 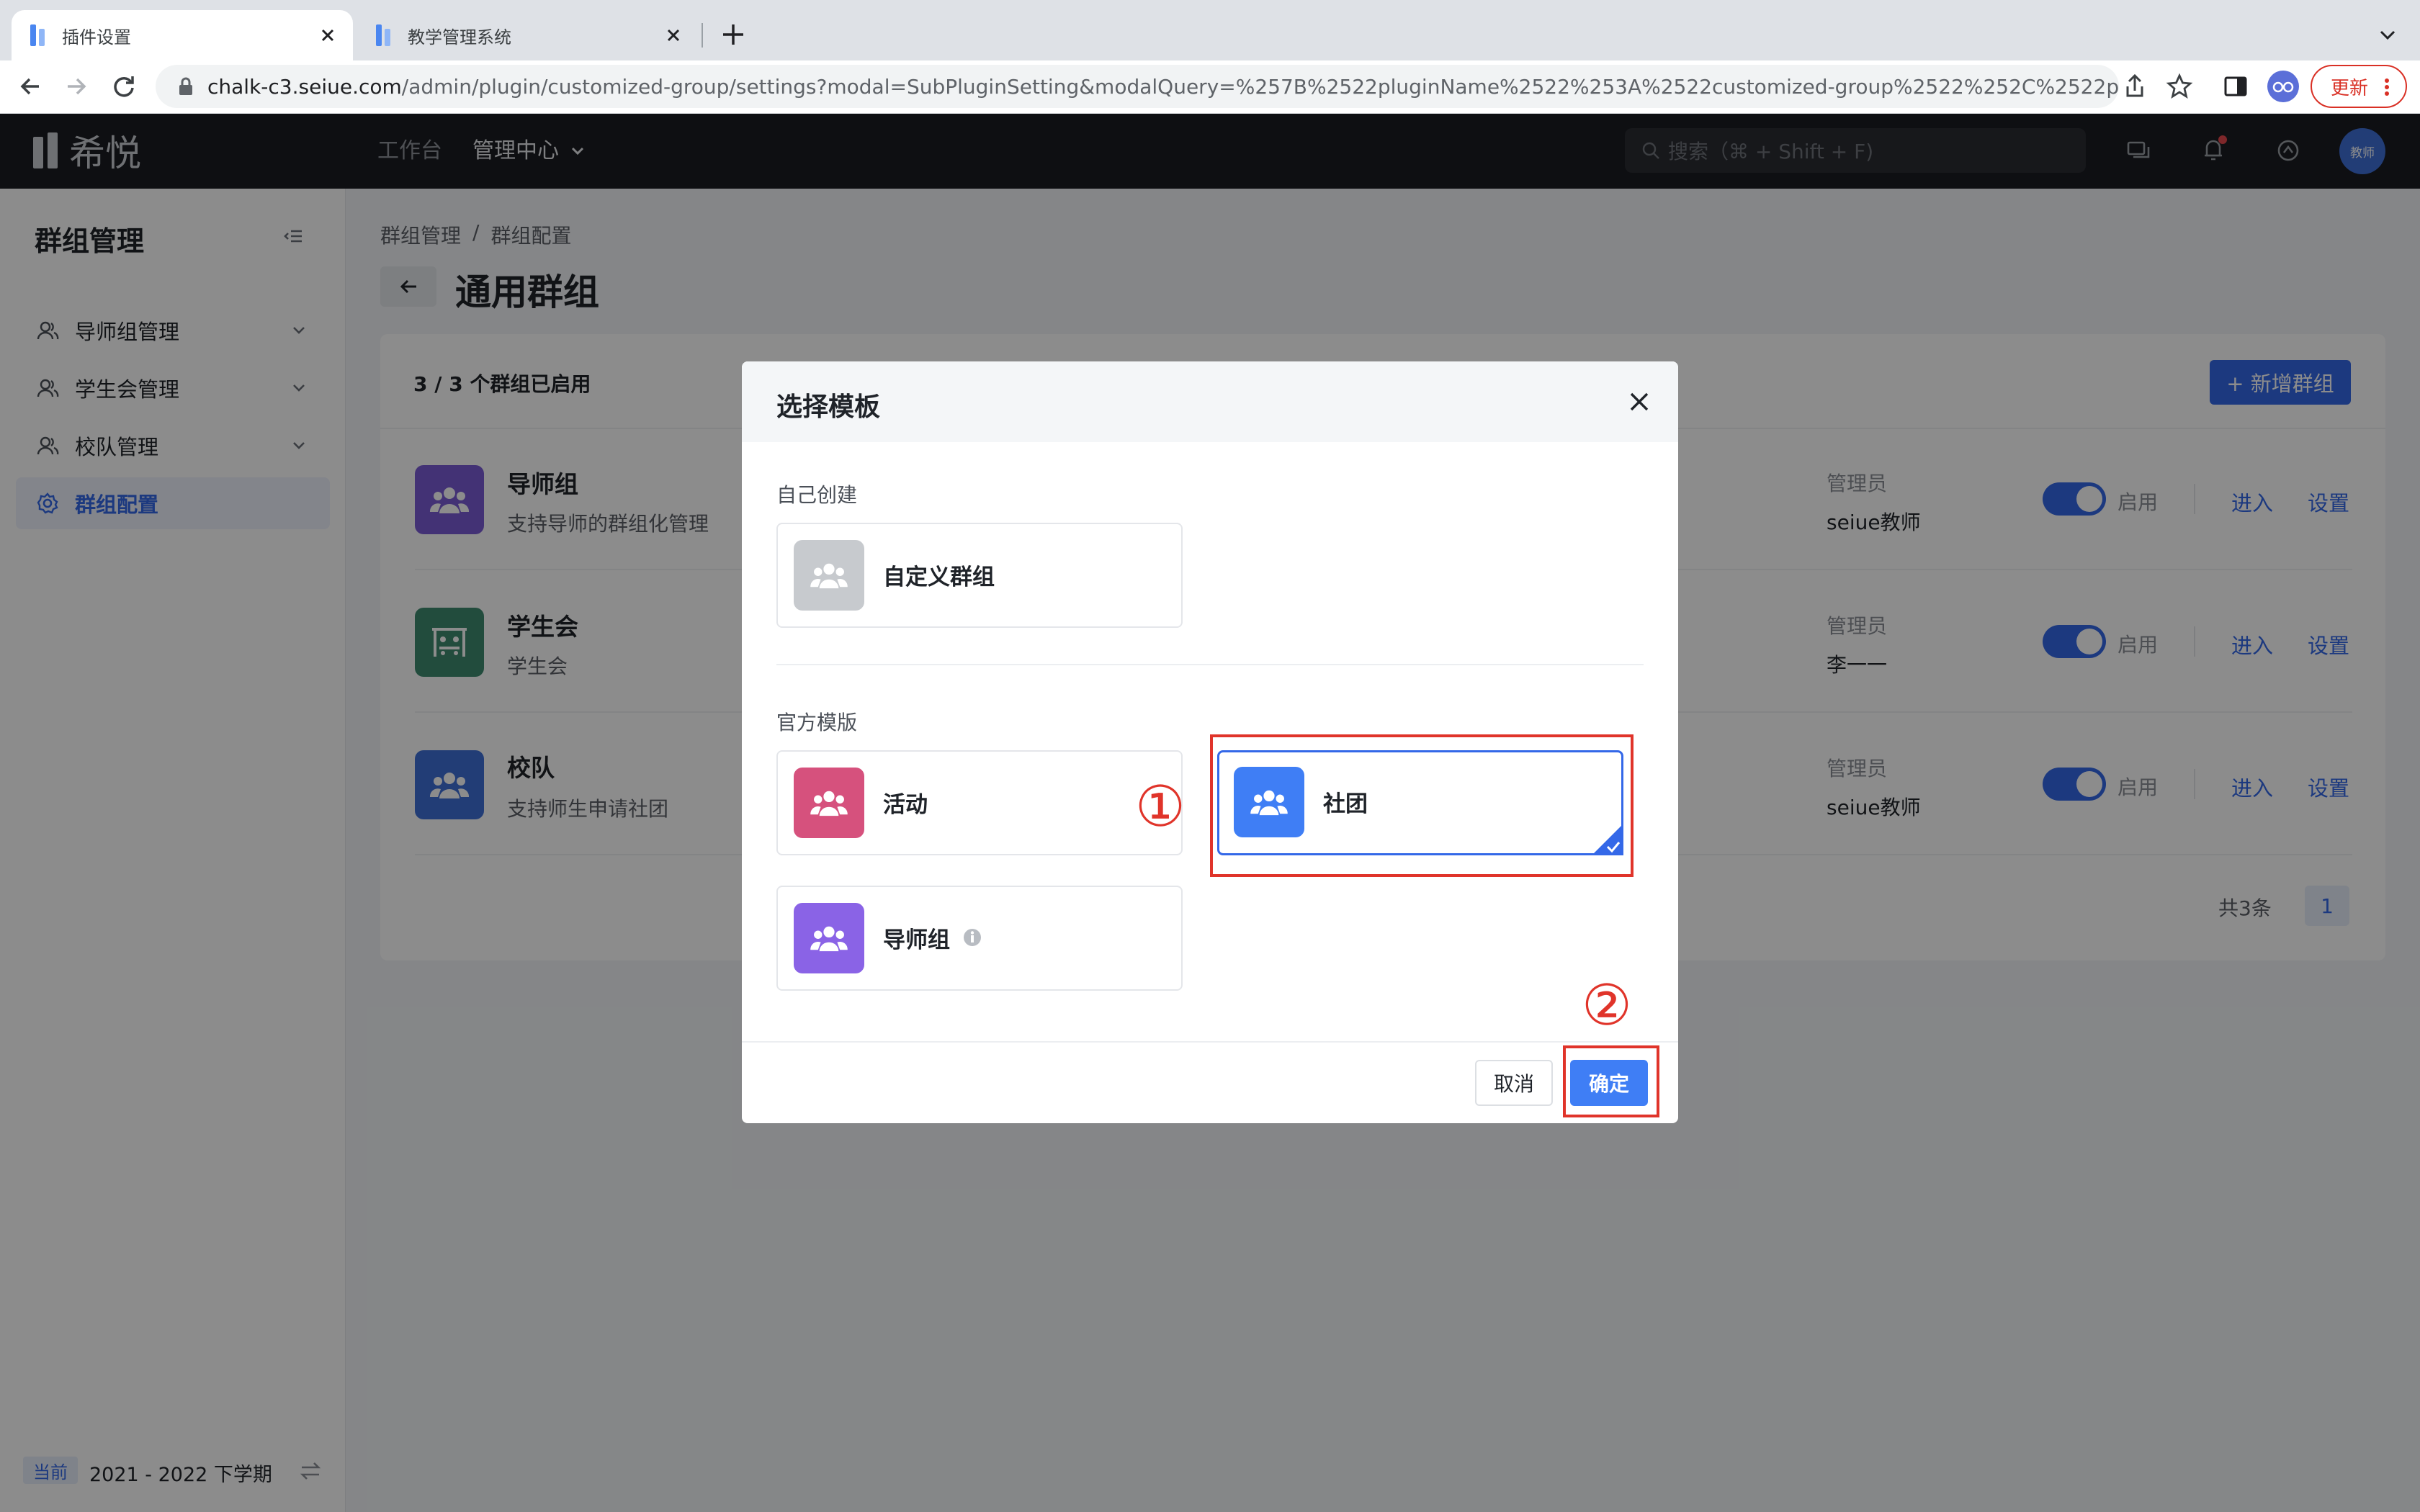 What do you see at coordinates (817, 722) in the screenshot?
I see `section-label-official: 官方模版` at bounding box center [817, 722].